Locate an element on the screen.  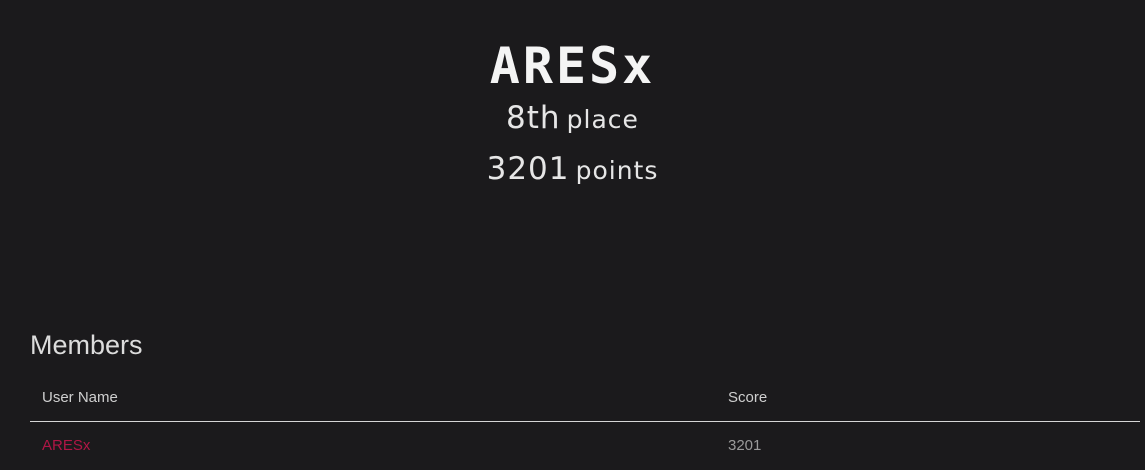
points-value: 3201 is located at coordinates (528, 169).